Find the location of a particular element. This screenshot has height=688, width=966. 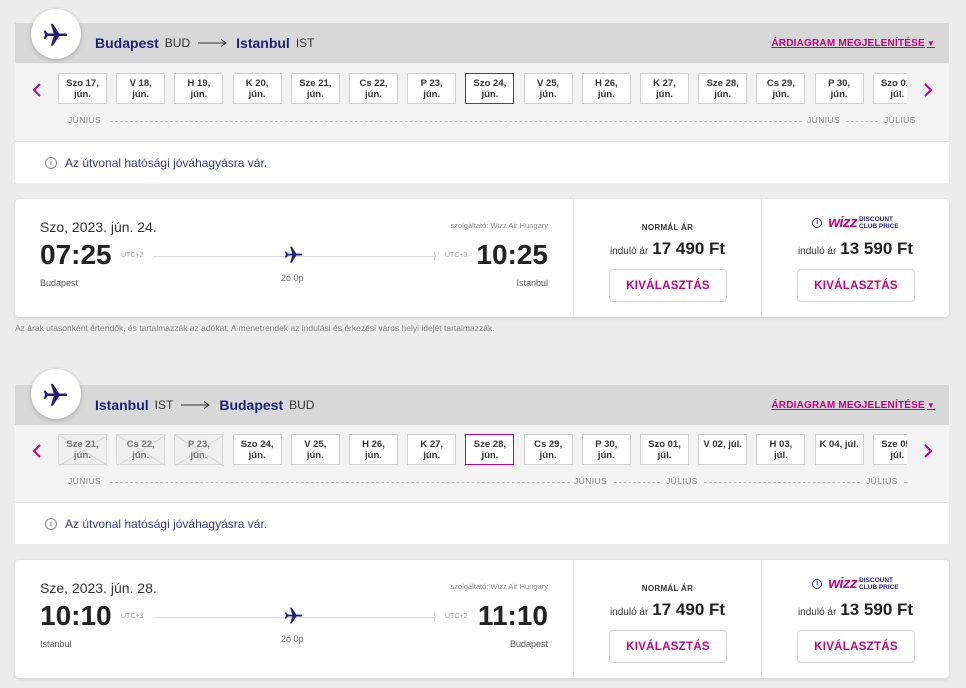

date-option: H 19, jún. is located at coordinates (199, 88).